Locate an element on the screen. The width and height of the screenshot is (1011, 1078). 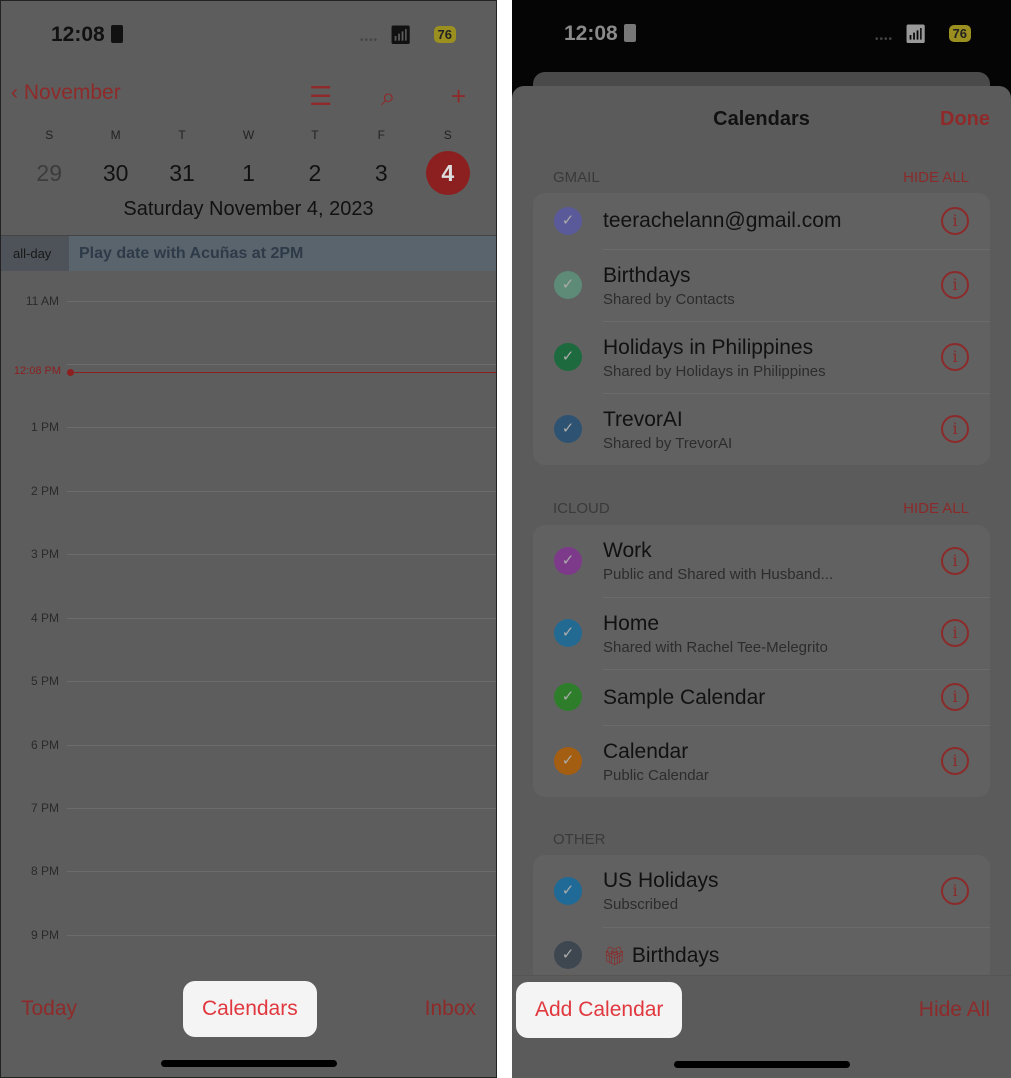
date-cell: 3 is located at coordinates (381, 173).